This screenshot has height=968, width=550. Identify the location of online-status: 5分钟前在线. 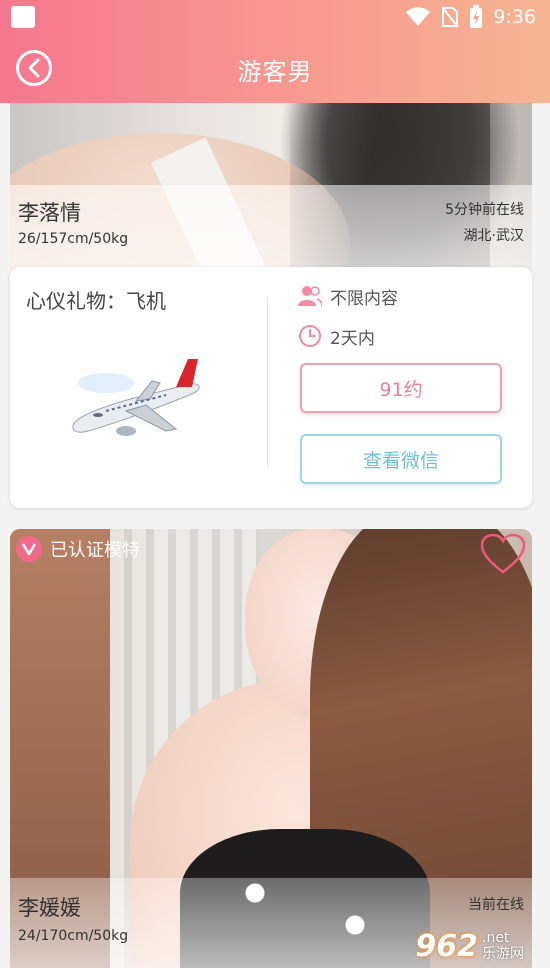
(484, 210).